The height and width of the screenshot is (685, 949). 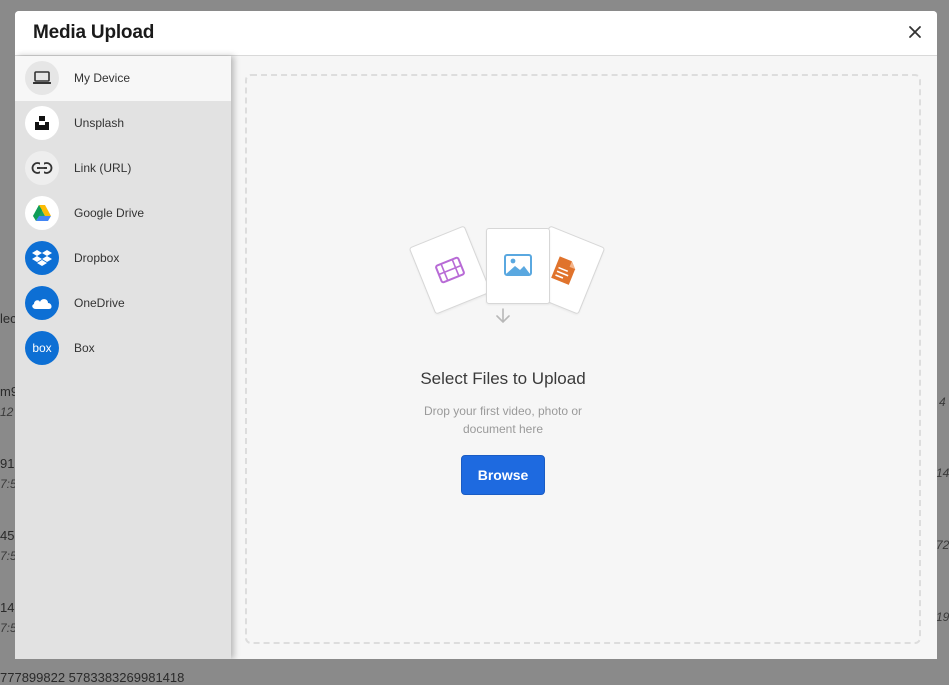 What do you see at coordinates (99, 123) in the screenshot?
I see `sidebar-item-label: Unsplash` at bounding box center [99, 123].